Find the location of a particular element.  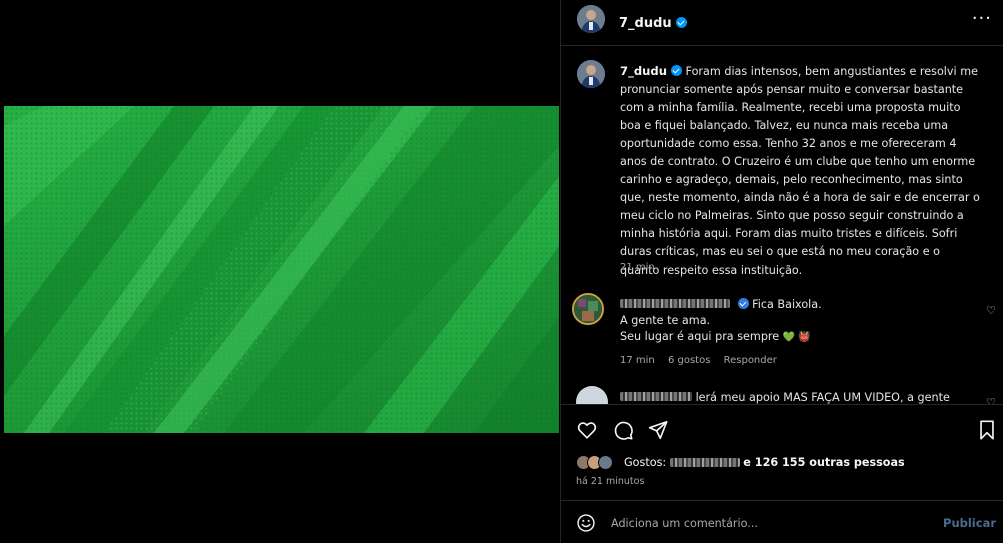

caption-username: 7_dudu is located at coordinates (643, 71).